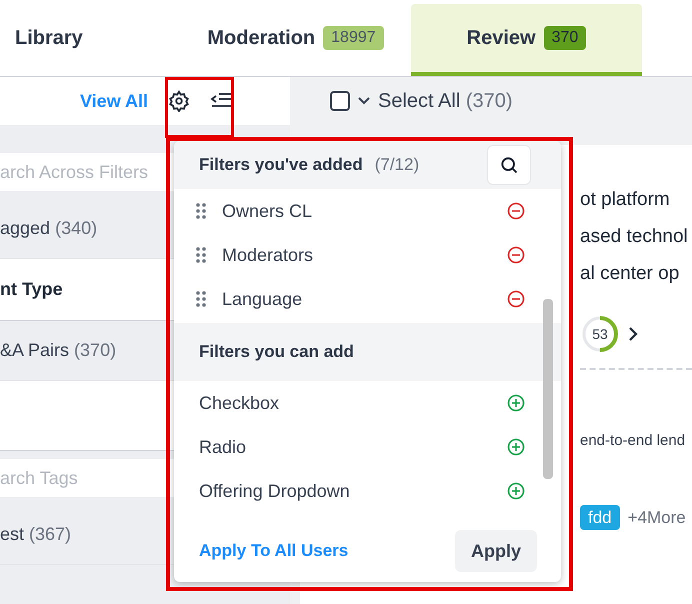 The image size is (692, 604). I want to click on count-badge: 370, so click(565, 38).